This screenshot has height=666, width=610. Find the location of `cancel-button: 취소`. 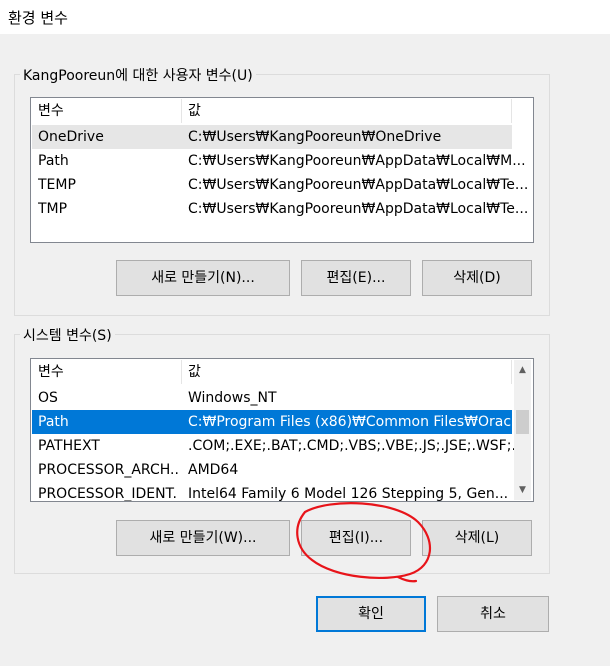

cancel-button: 취소 is located at coordinates (493, 614).